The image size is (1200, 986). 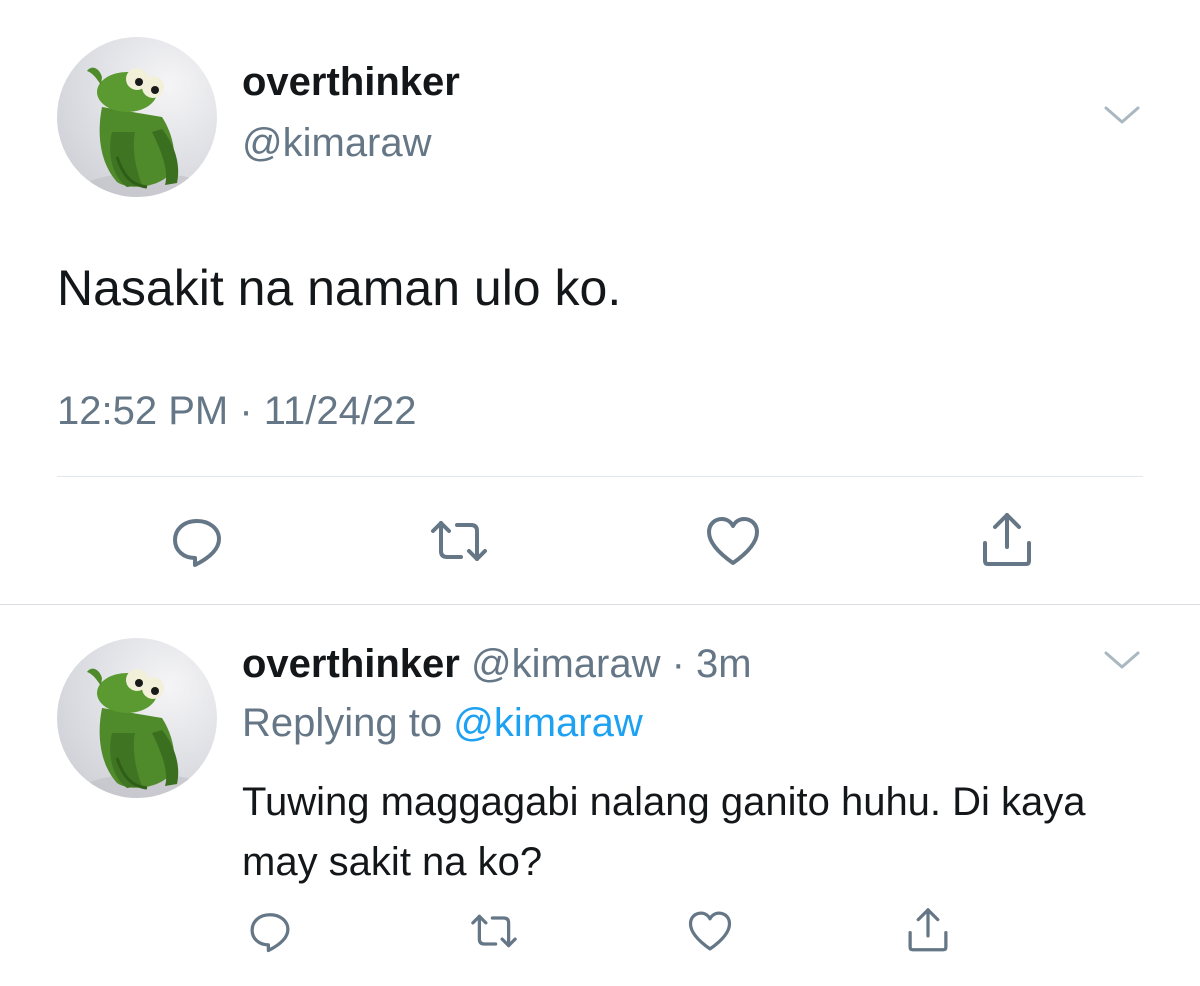 I want to click on tweet-timestamp: 12:52 PM · 11/24/22, so click(x=237, y=411).